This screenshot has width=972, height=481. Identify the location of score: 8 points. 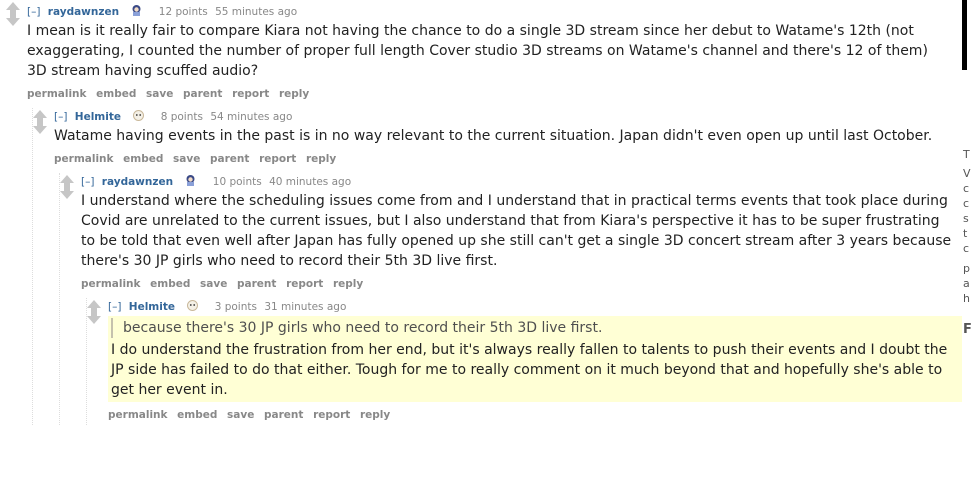
(181, 117).